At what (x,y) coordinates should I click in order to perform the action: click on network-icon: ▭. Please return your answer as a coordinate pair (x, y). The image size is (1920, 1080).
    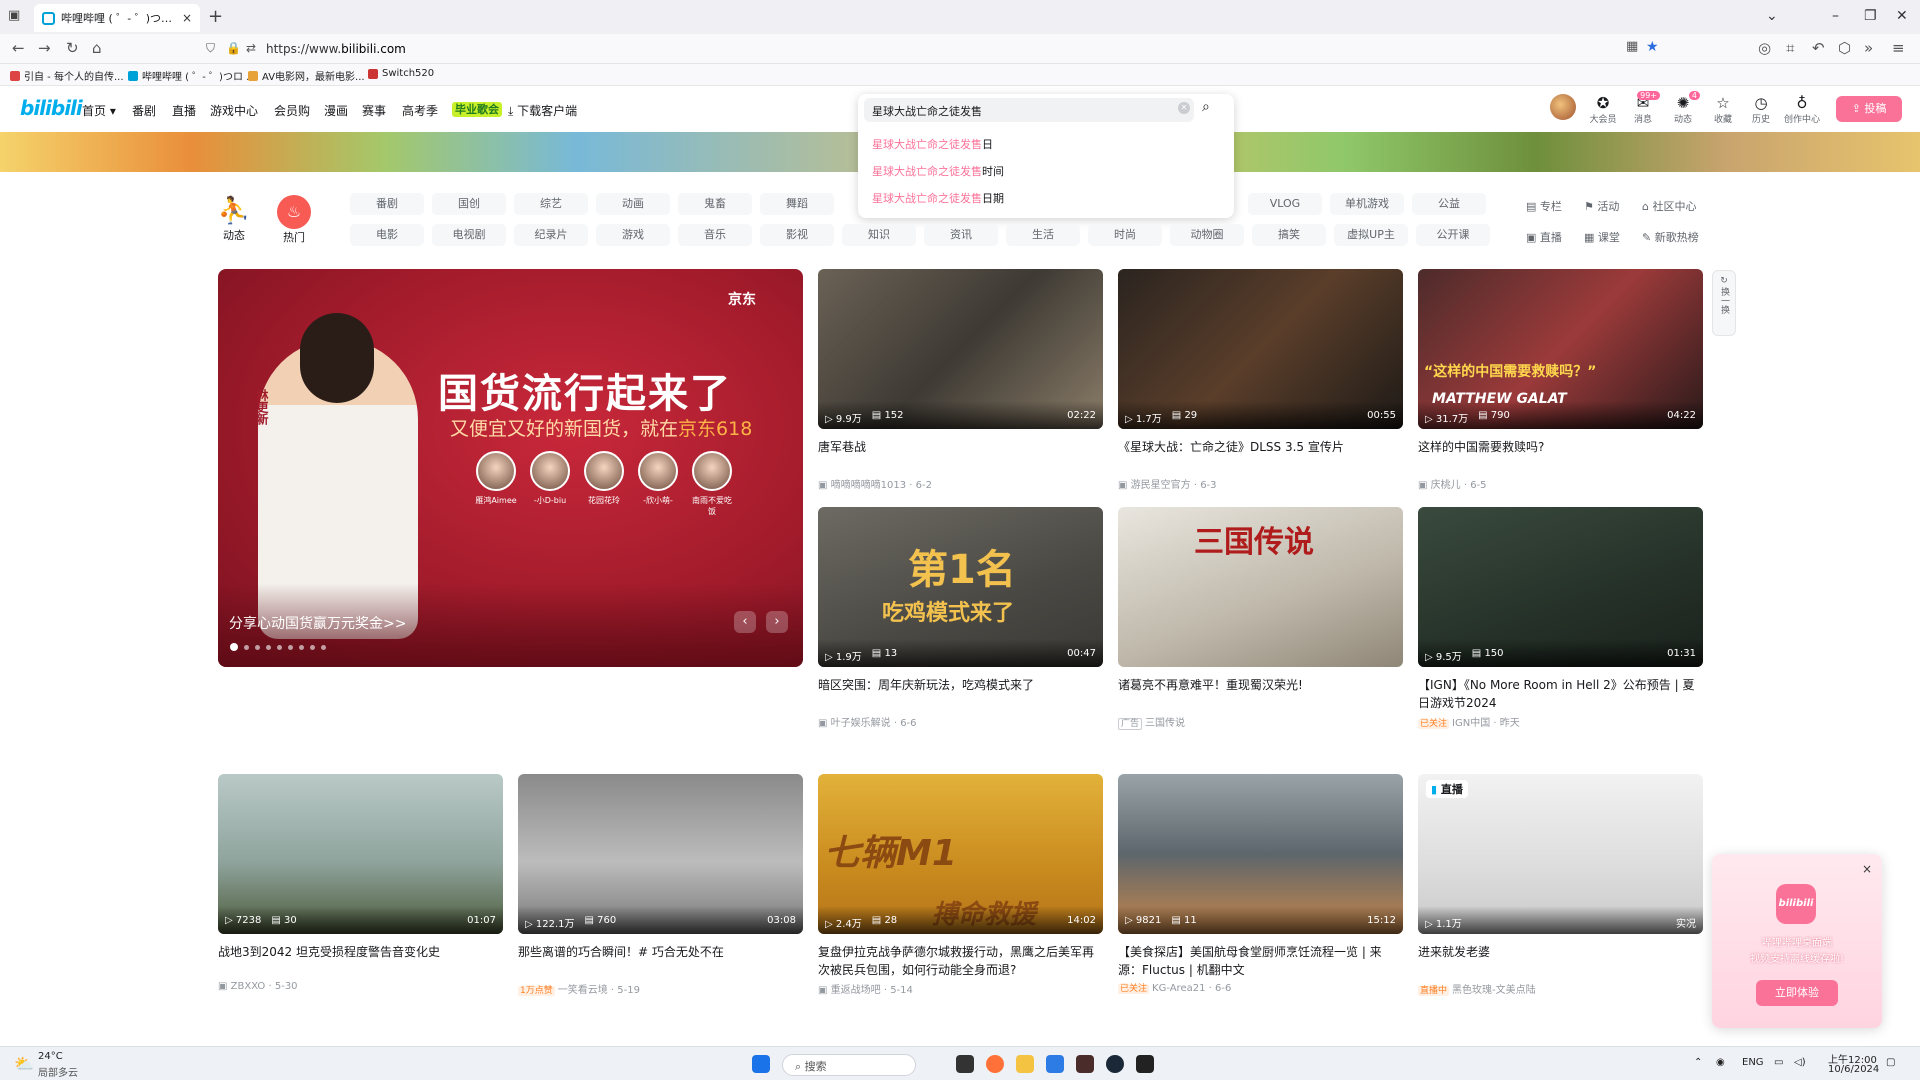
    Looking at the image, I should click on (1778, 1062).